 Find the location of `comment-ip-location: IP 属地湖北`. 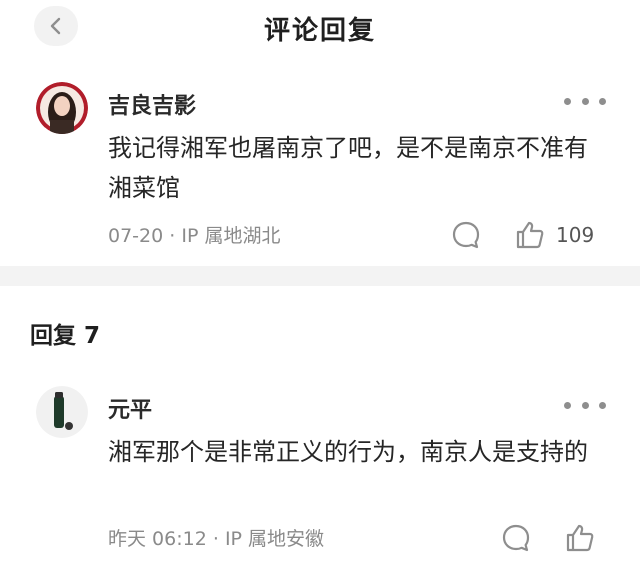

comment-ip-location: IP 属地湖北 is located at coordinates (231, 236).